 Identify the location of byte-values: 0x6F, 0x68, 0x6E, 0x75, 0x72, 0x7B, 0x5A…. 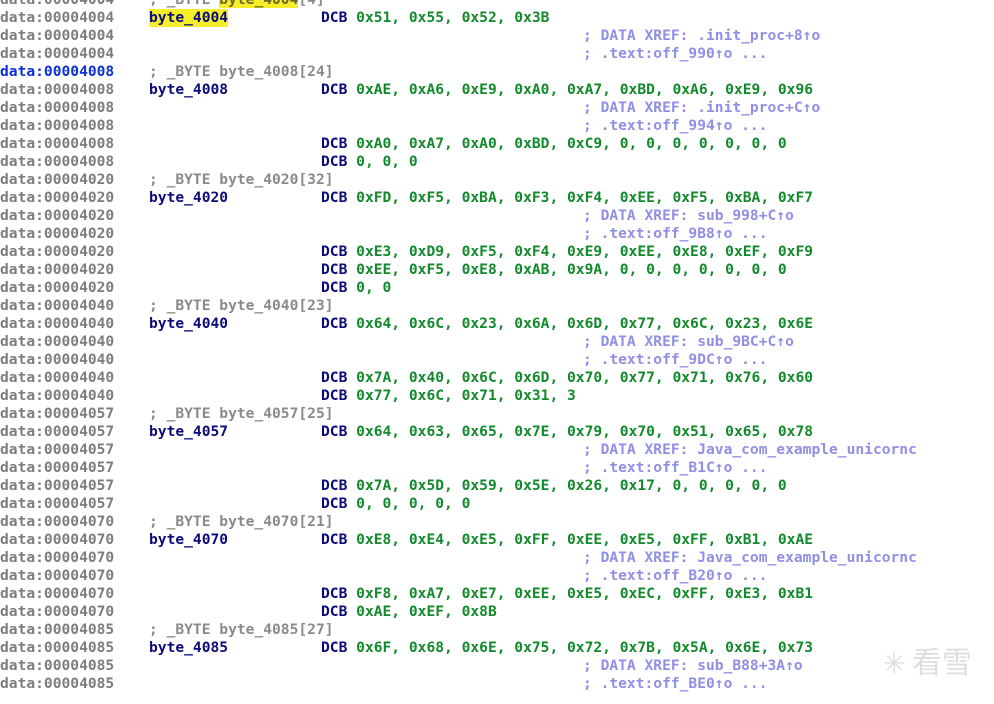
(584, 647).